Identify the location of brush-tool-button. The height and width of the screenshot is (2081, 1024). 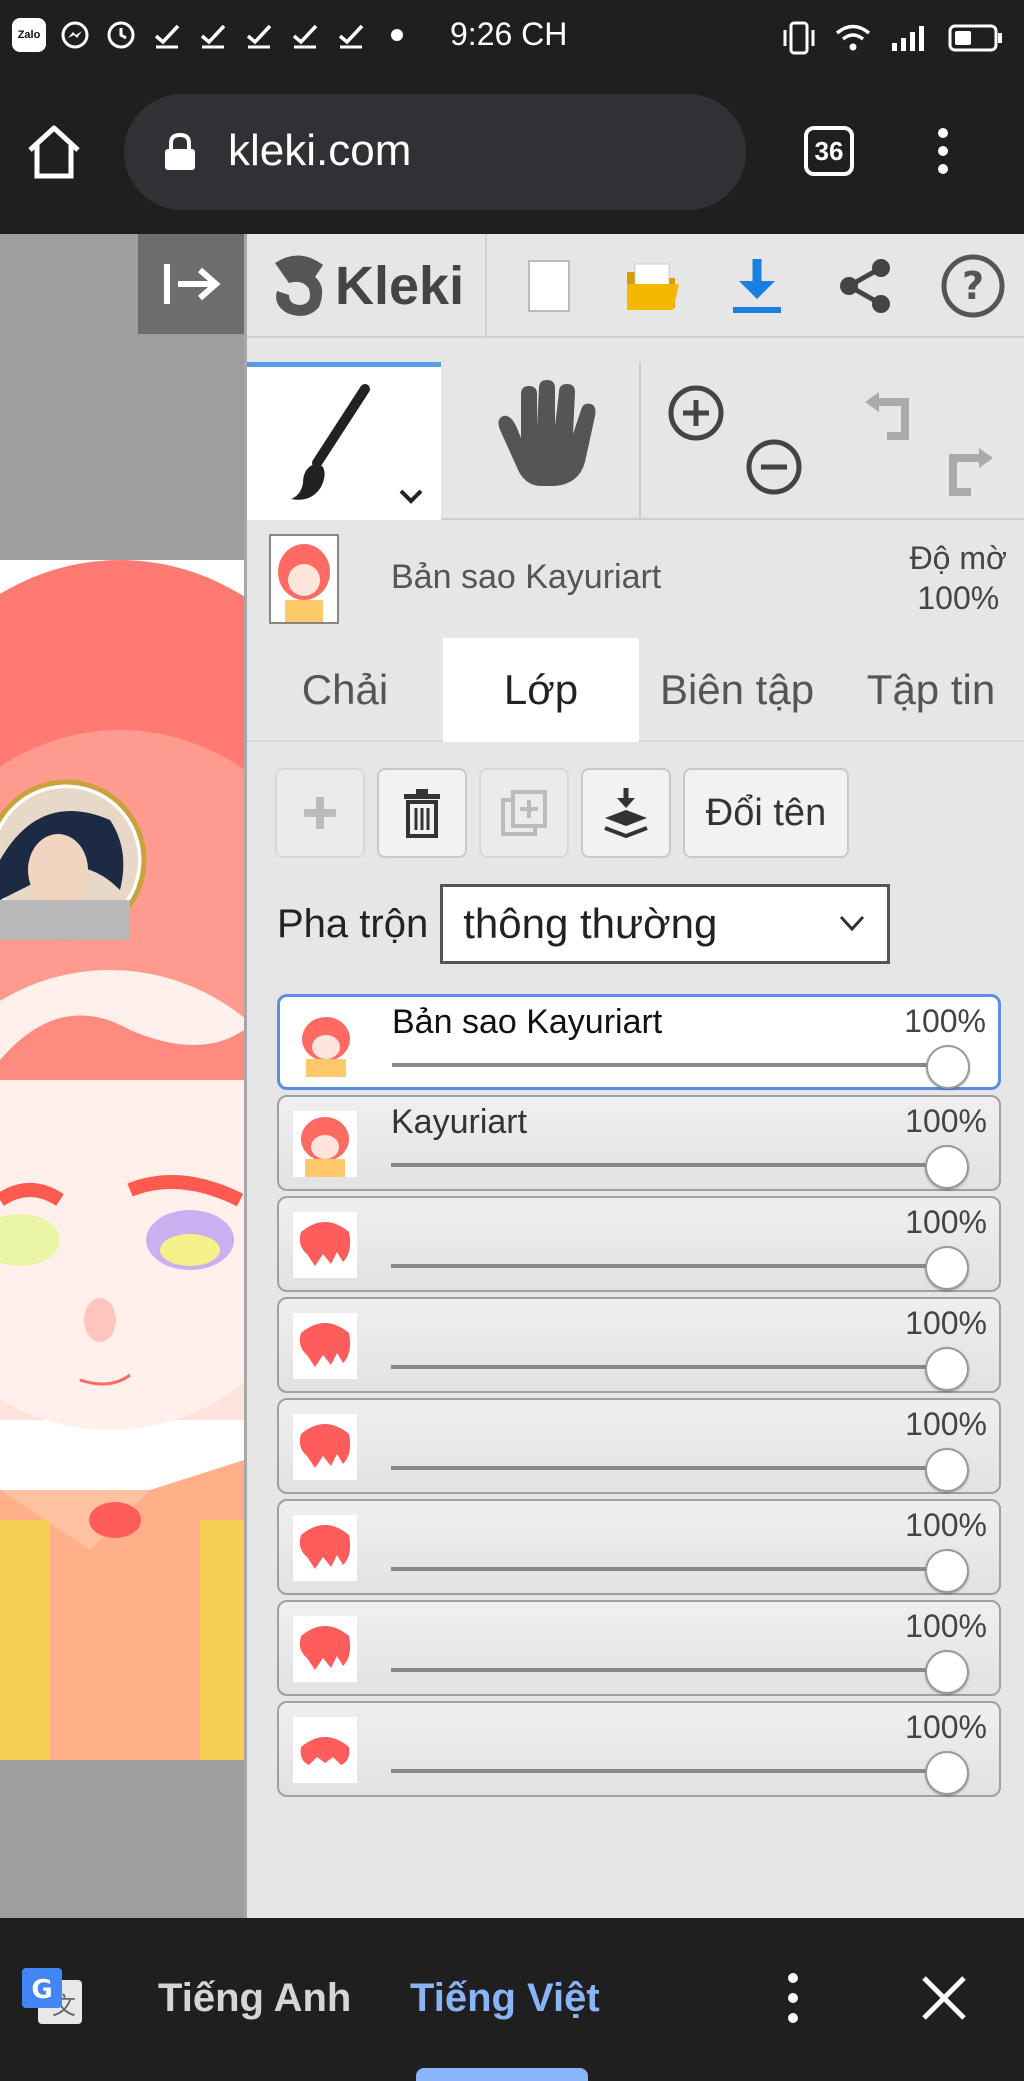
(344, 441).